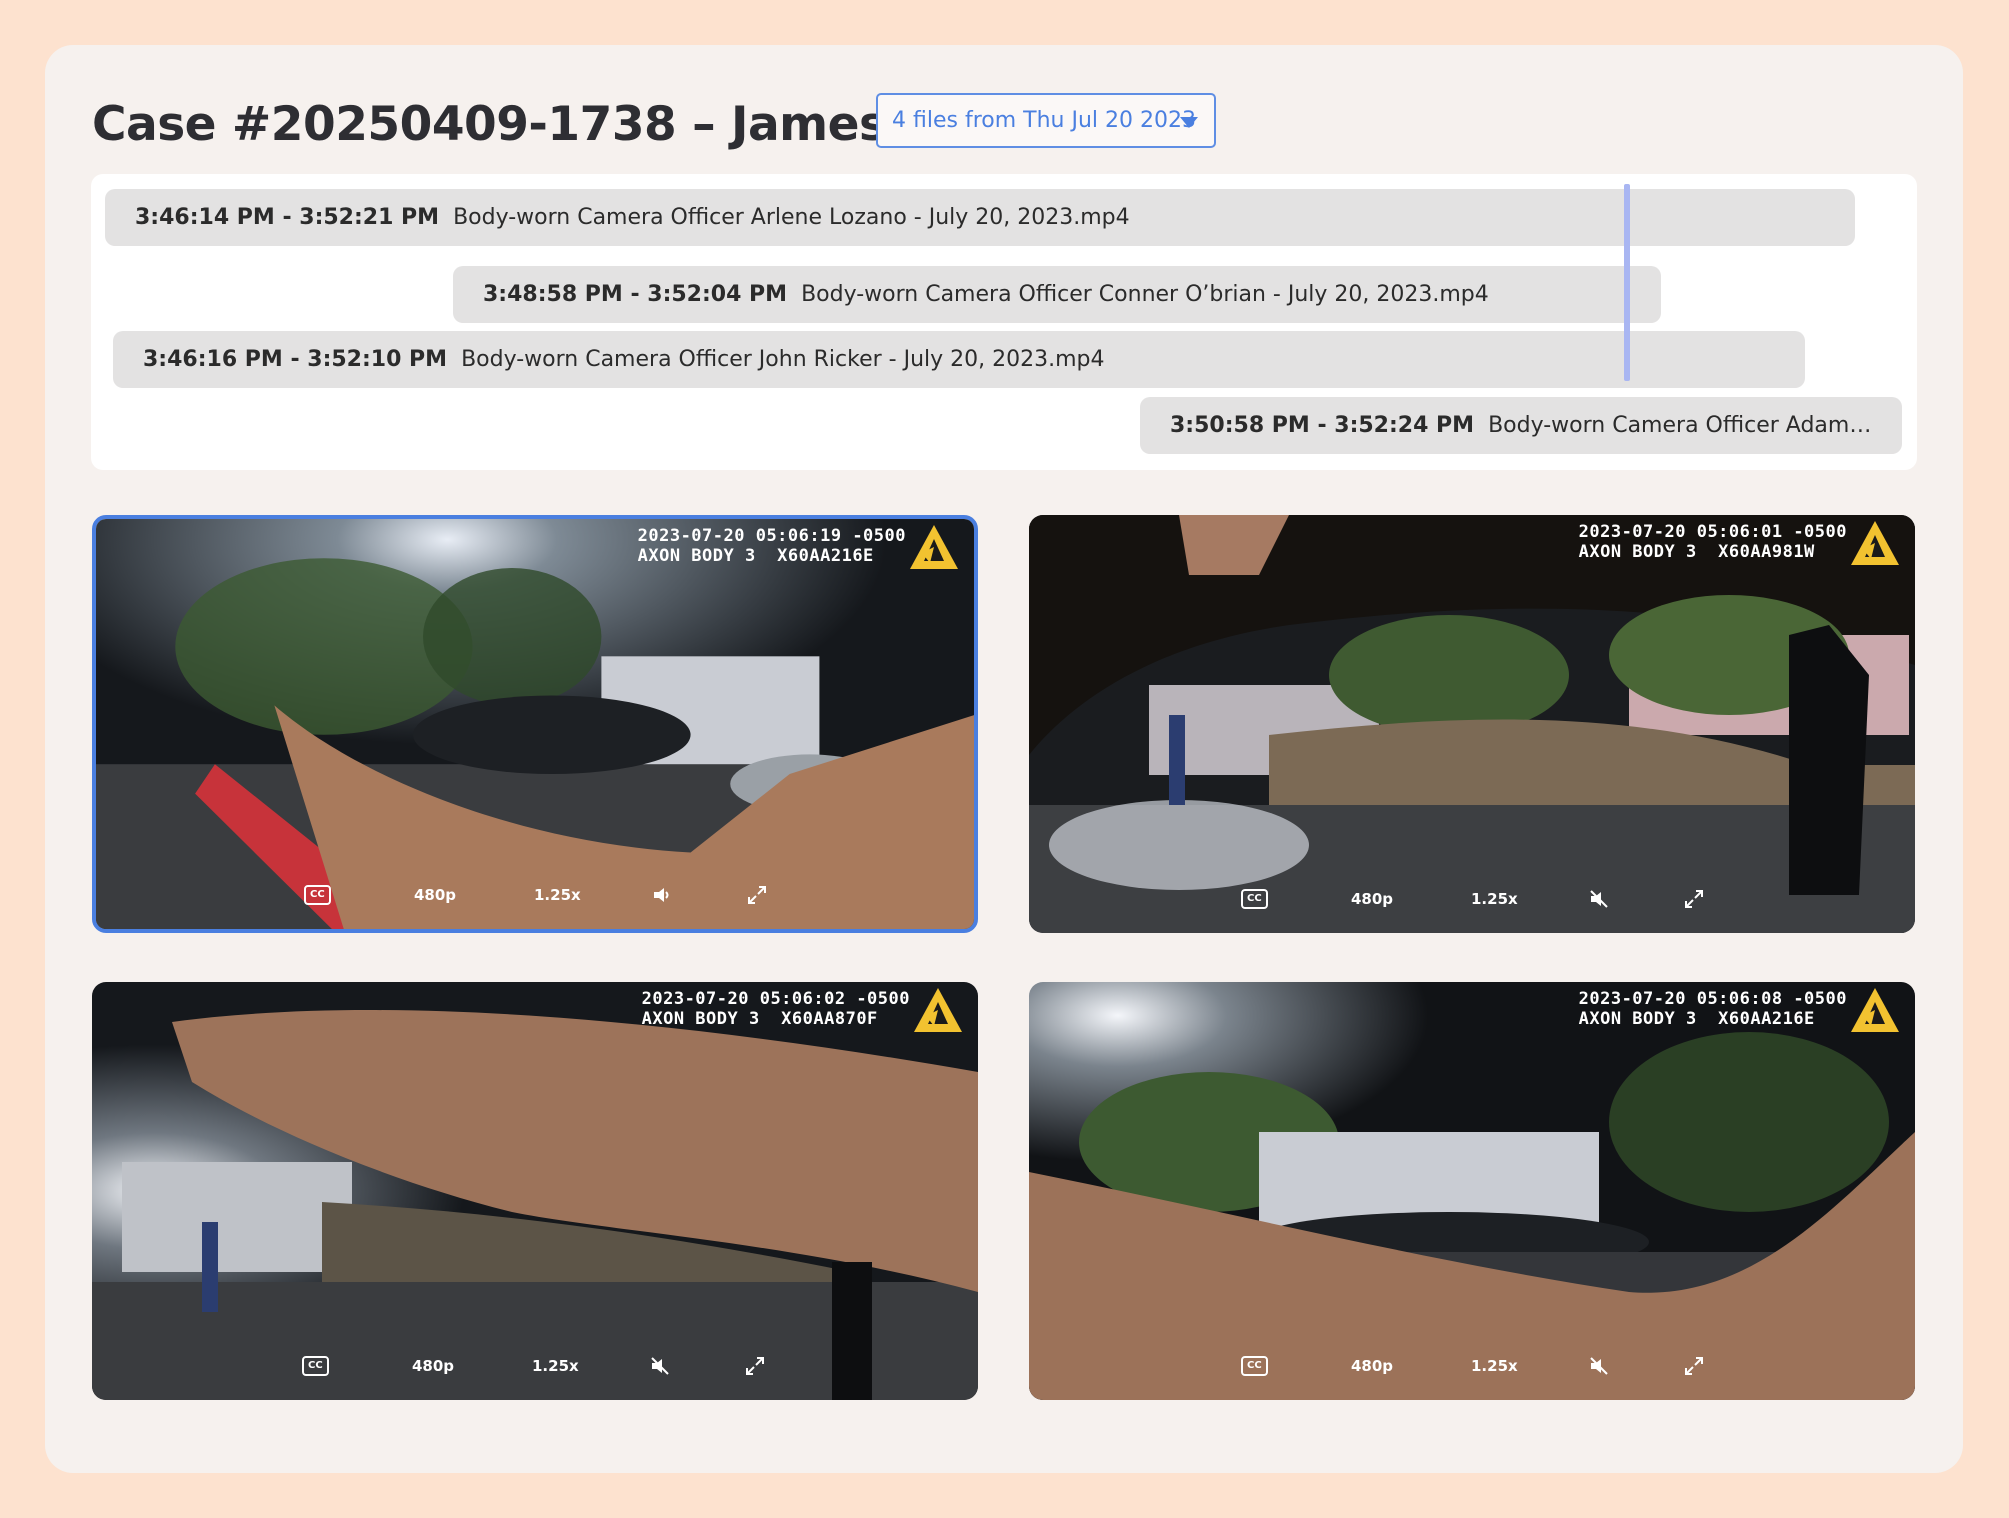 The width and height of the screenshot is (2009, 1518). Describe the element at coordinates (1627, 282) in the screenshot. I see `timeline-playhead` at that location.